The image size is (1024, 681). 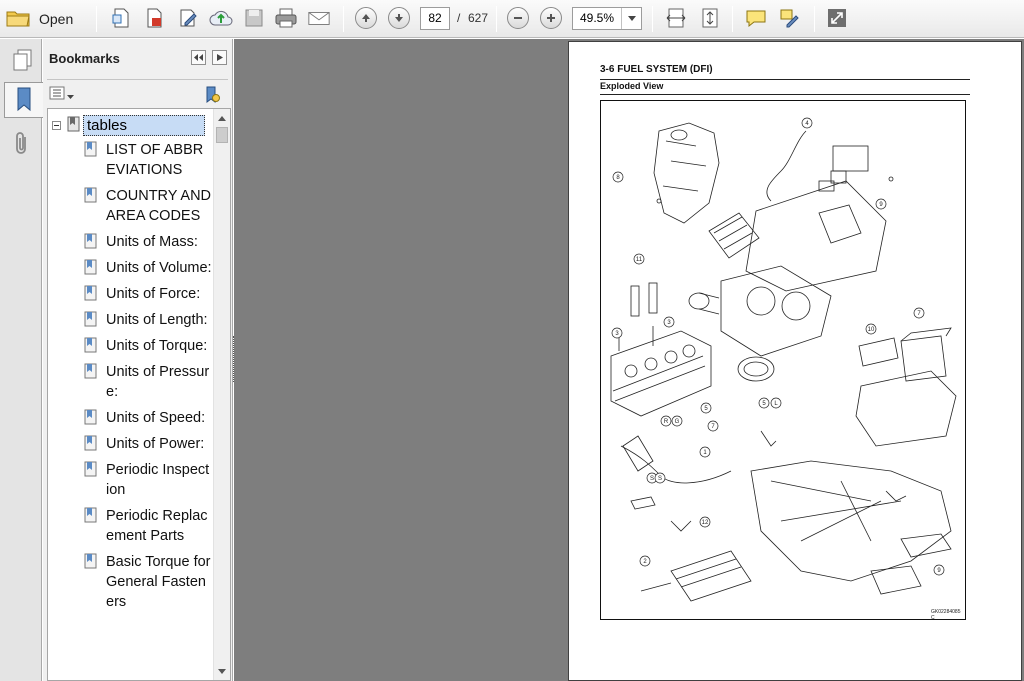 What do you see at coordinates (222, 135) in the screenshot?
I see `scrollbar-thumb` at bounding box center [222, 135].